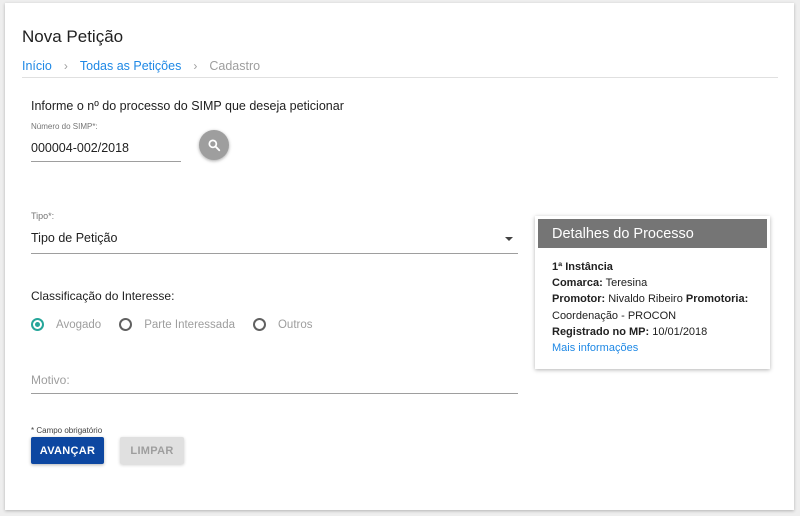  What do you see at coordinates (400, 77) in the screenshot?
I see `divider` at bounding box center [400, 77].